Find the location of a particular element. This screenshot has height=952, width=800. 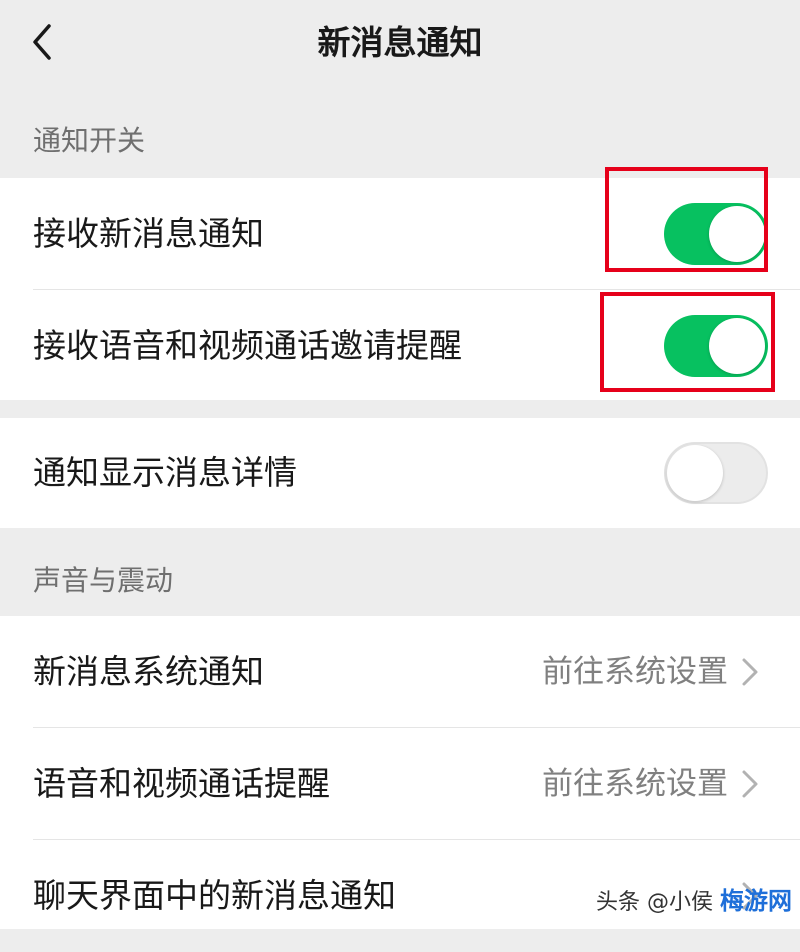

detail-switch-group: 通知显示消息详情 is located at coordinates (400, 473).